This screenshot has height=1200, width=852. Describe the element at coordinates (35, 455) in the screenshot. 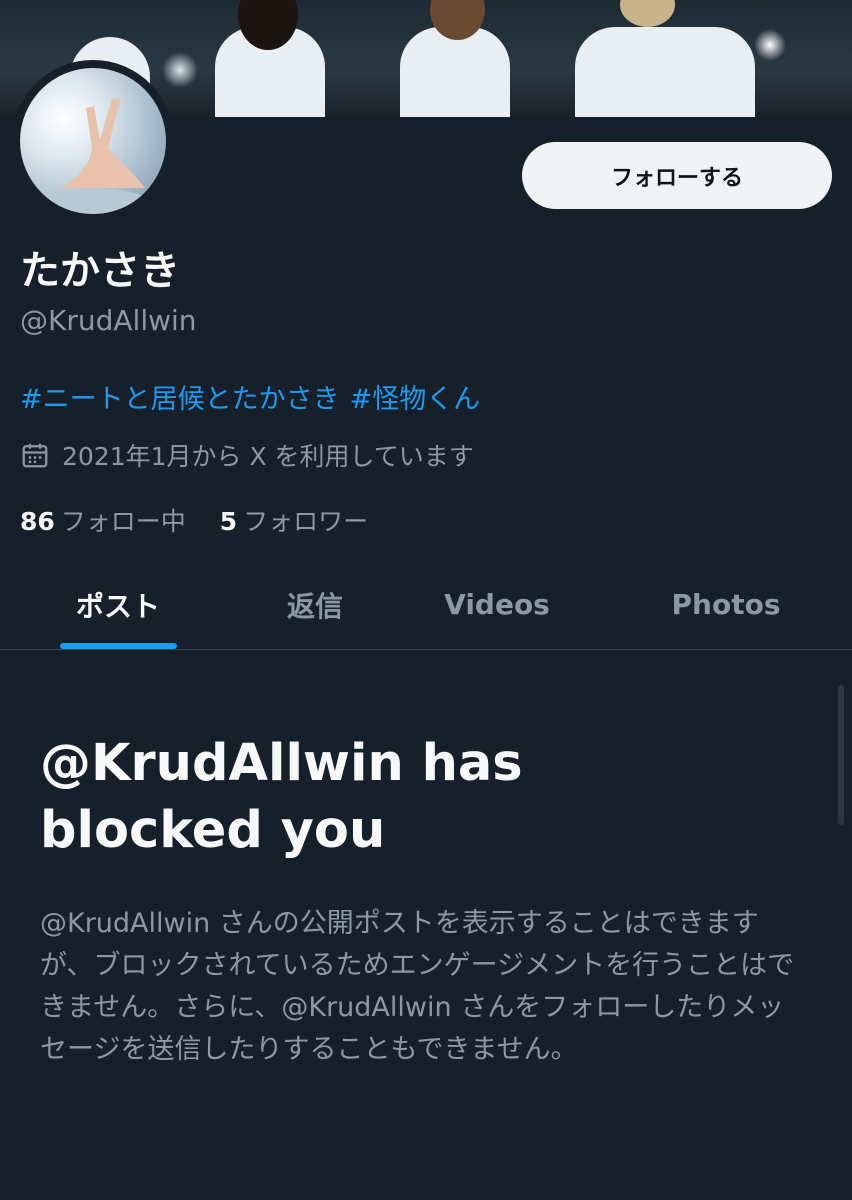

I see `calendar-icon` at that location.